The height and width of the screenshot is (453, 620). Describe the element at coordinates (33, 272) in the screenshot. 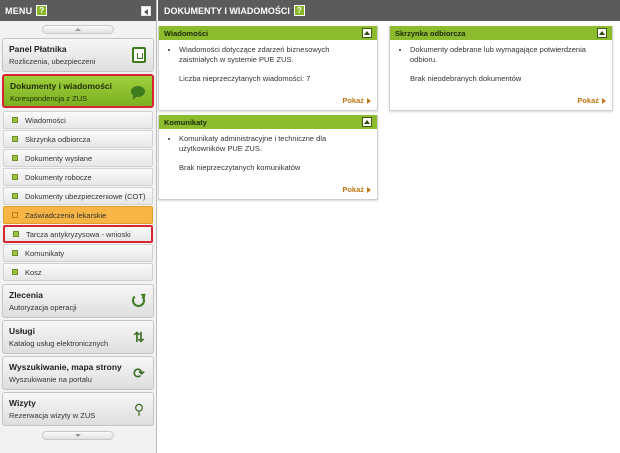

I see `sub-item-label: Kosz` at that location.